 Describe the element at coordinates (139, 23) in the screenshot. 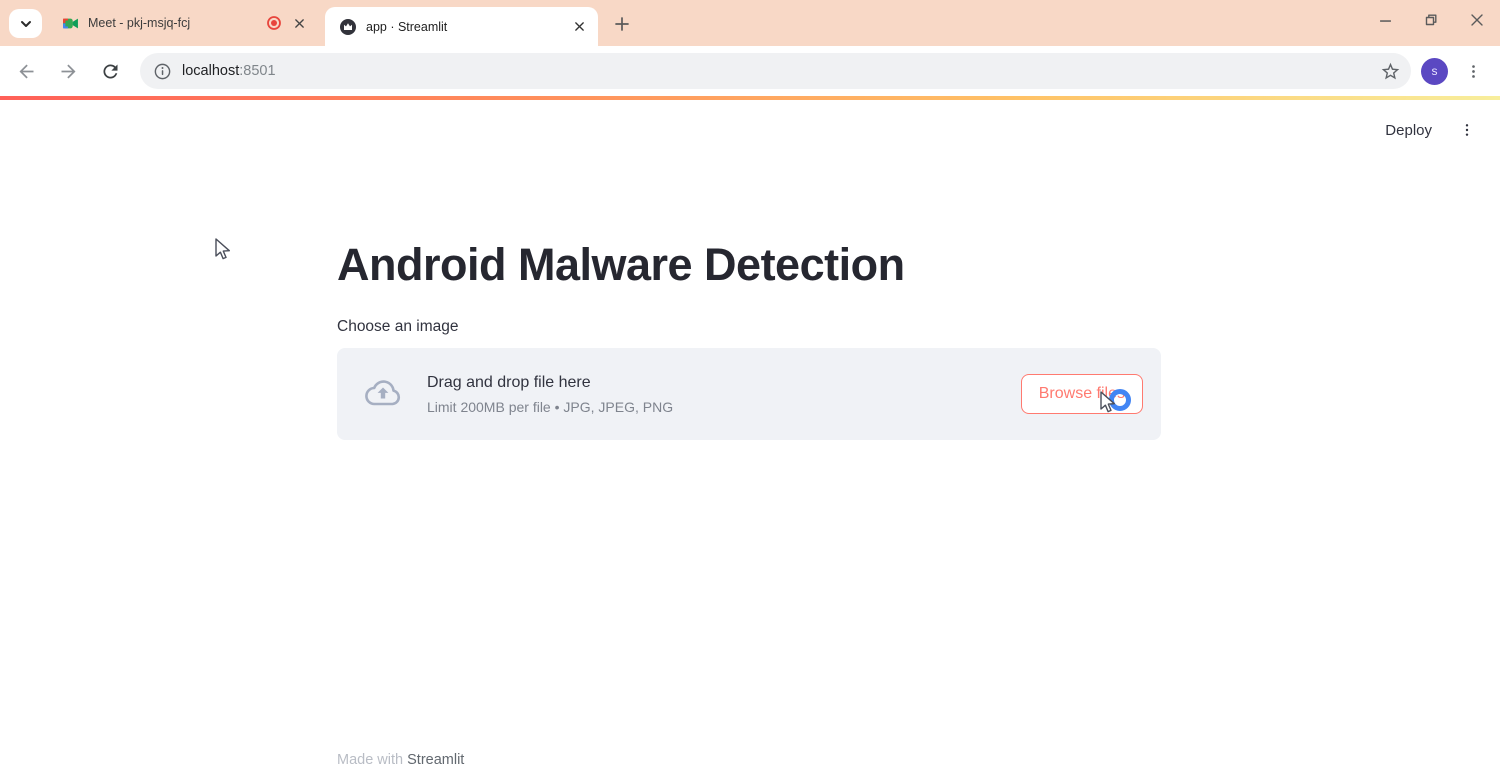

I see `tab-title: Meet - pkj-msjq-fcj` at that location.